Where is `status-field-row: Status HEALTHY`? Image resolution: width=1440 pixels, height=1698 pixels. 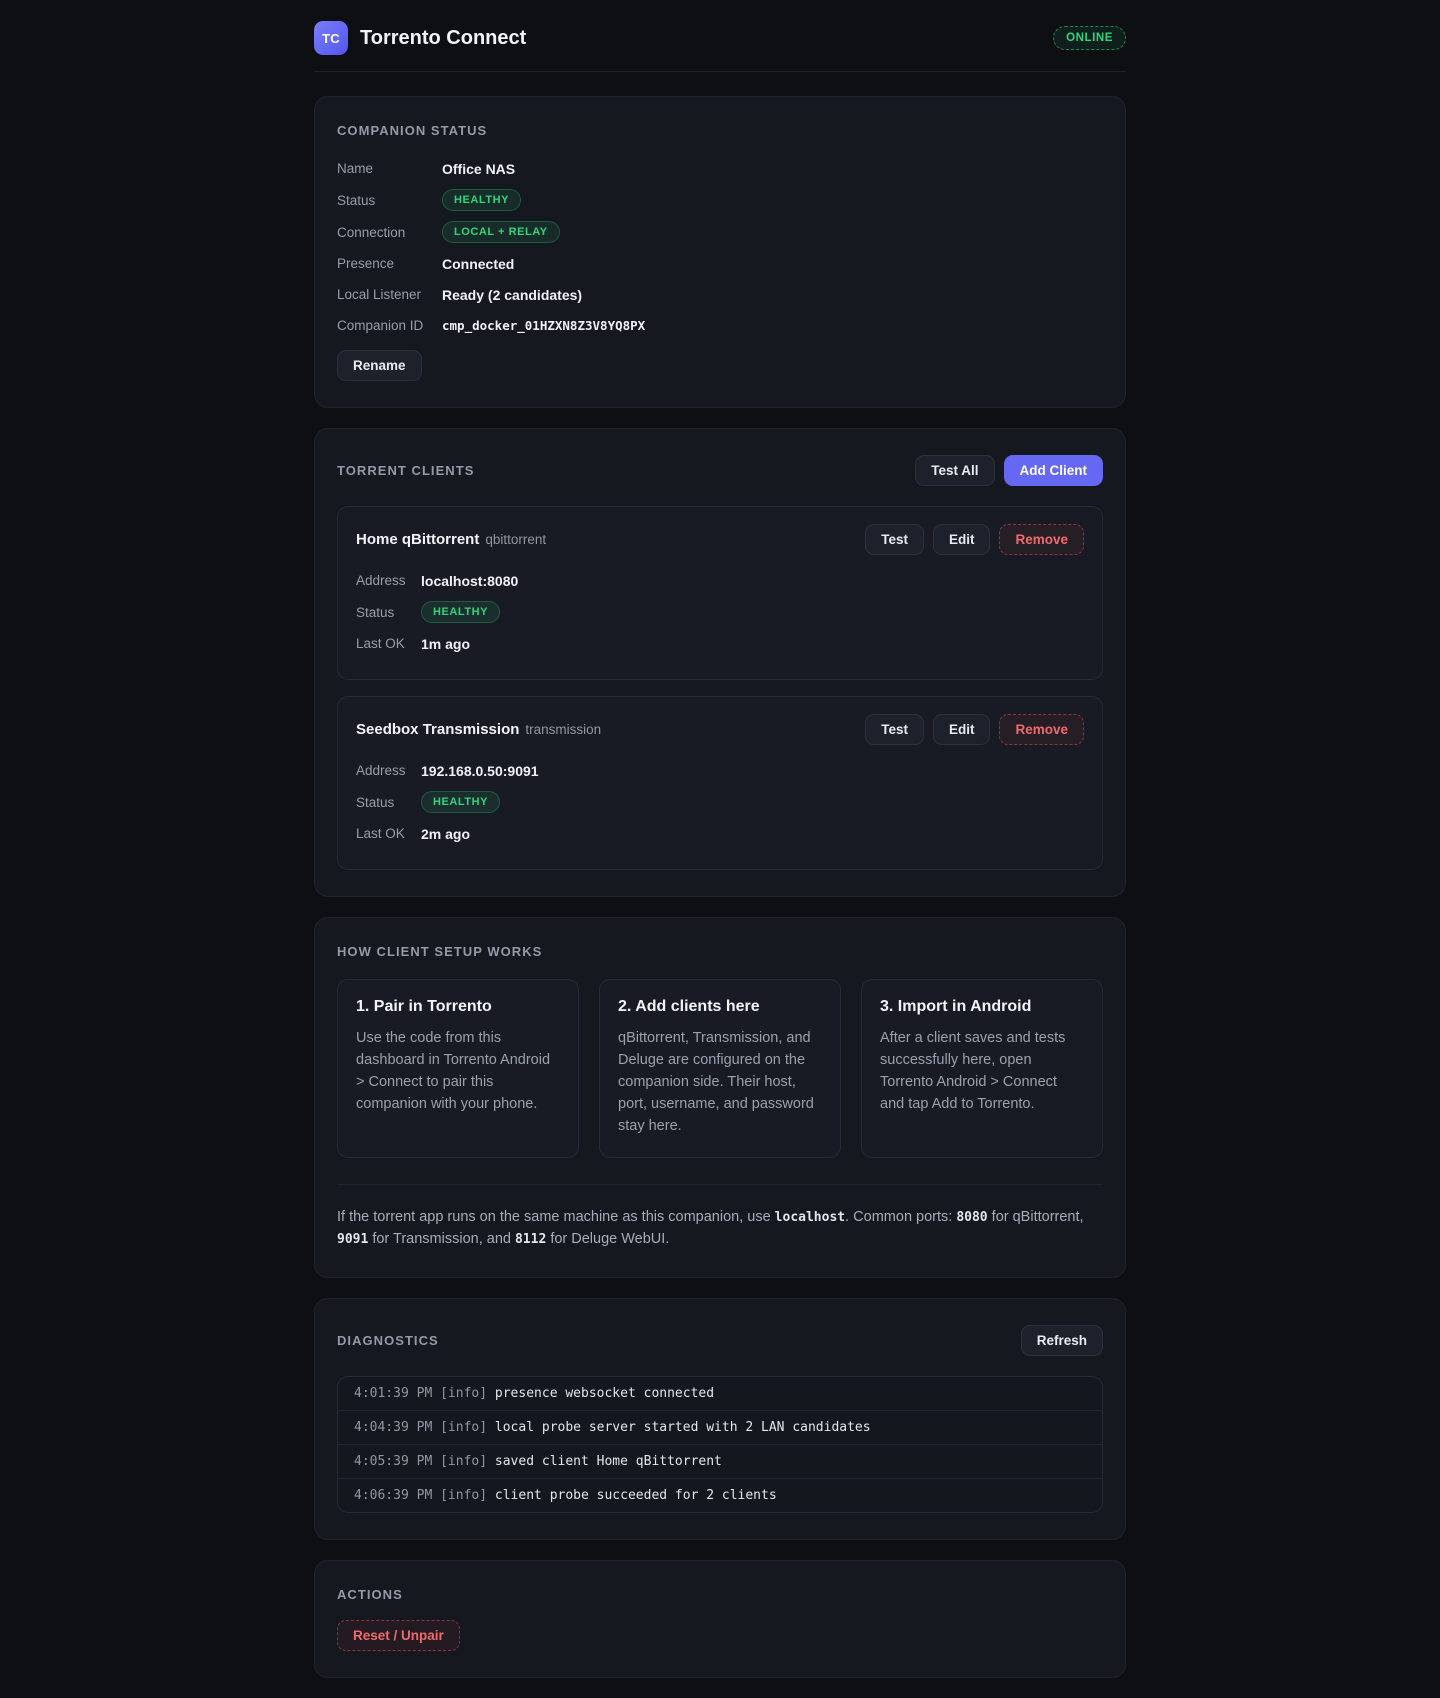 status-field-row: Status HEALTHY is located at coordinates (720, 200).